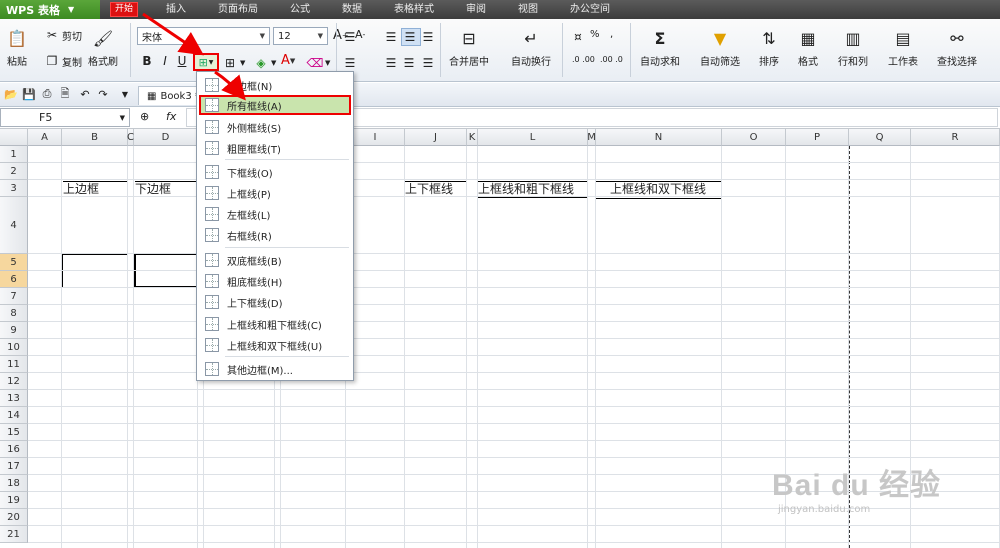 The image size is (1000, 548). Describe the element at coordinates (238, 9) in the screenshot. I see `tab-page-layout: 页面布局` at that location.